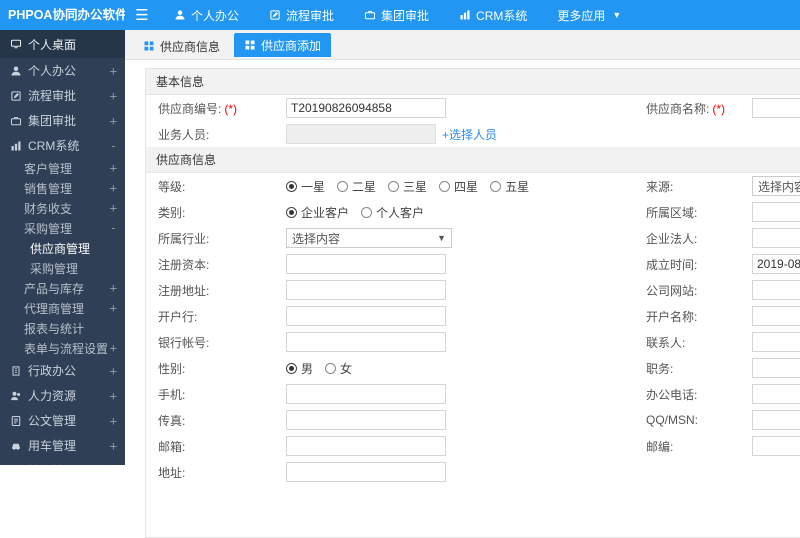  Describe the element at coordinates (719, 108) in the screenshot. I see `required-mark: (*)` at that location.